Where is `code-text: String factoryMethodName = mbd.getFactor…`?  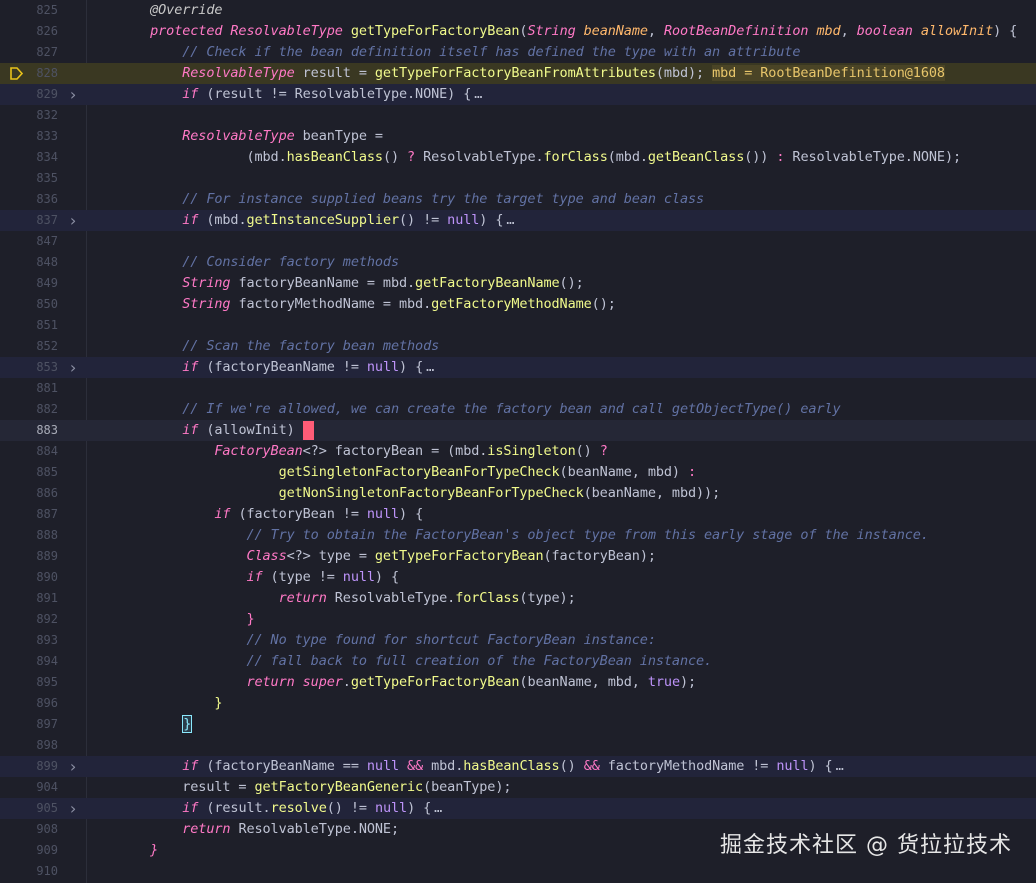
code-text: String factoryMethodName = mbd.getFactor… is located at coordinates (367, 304).